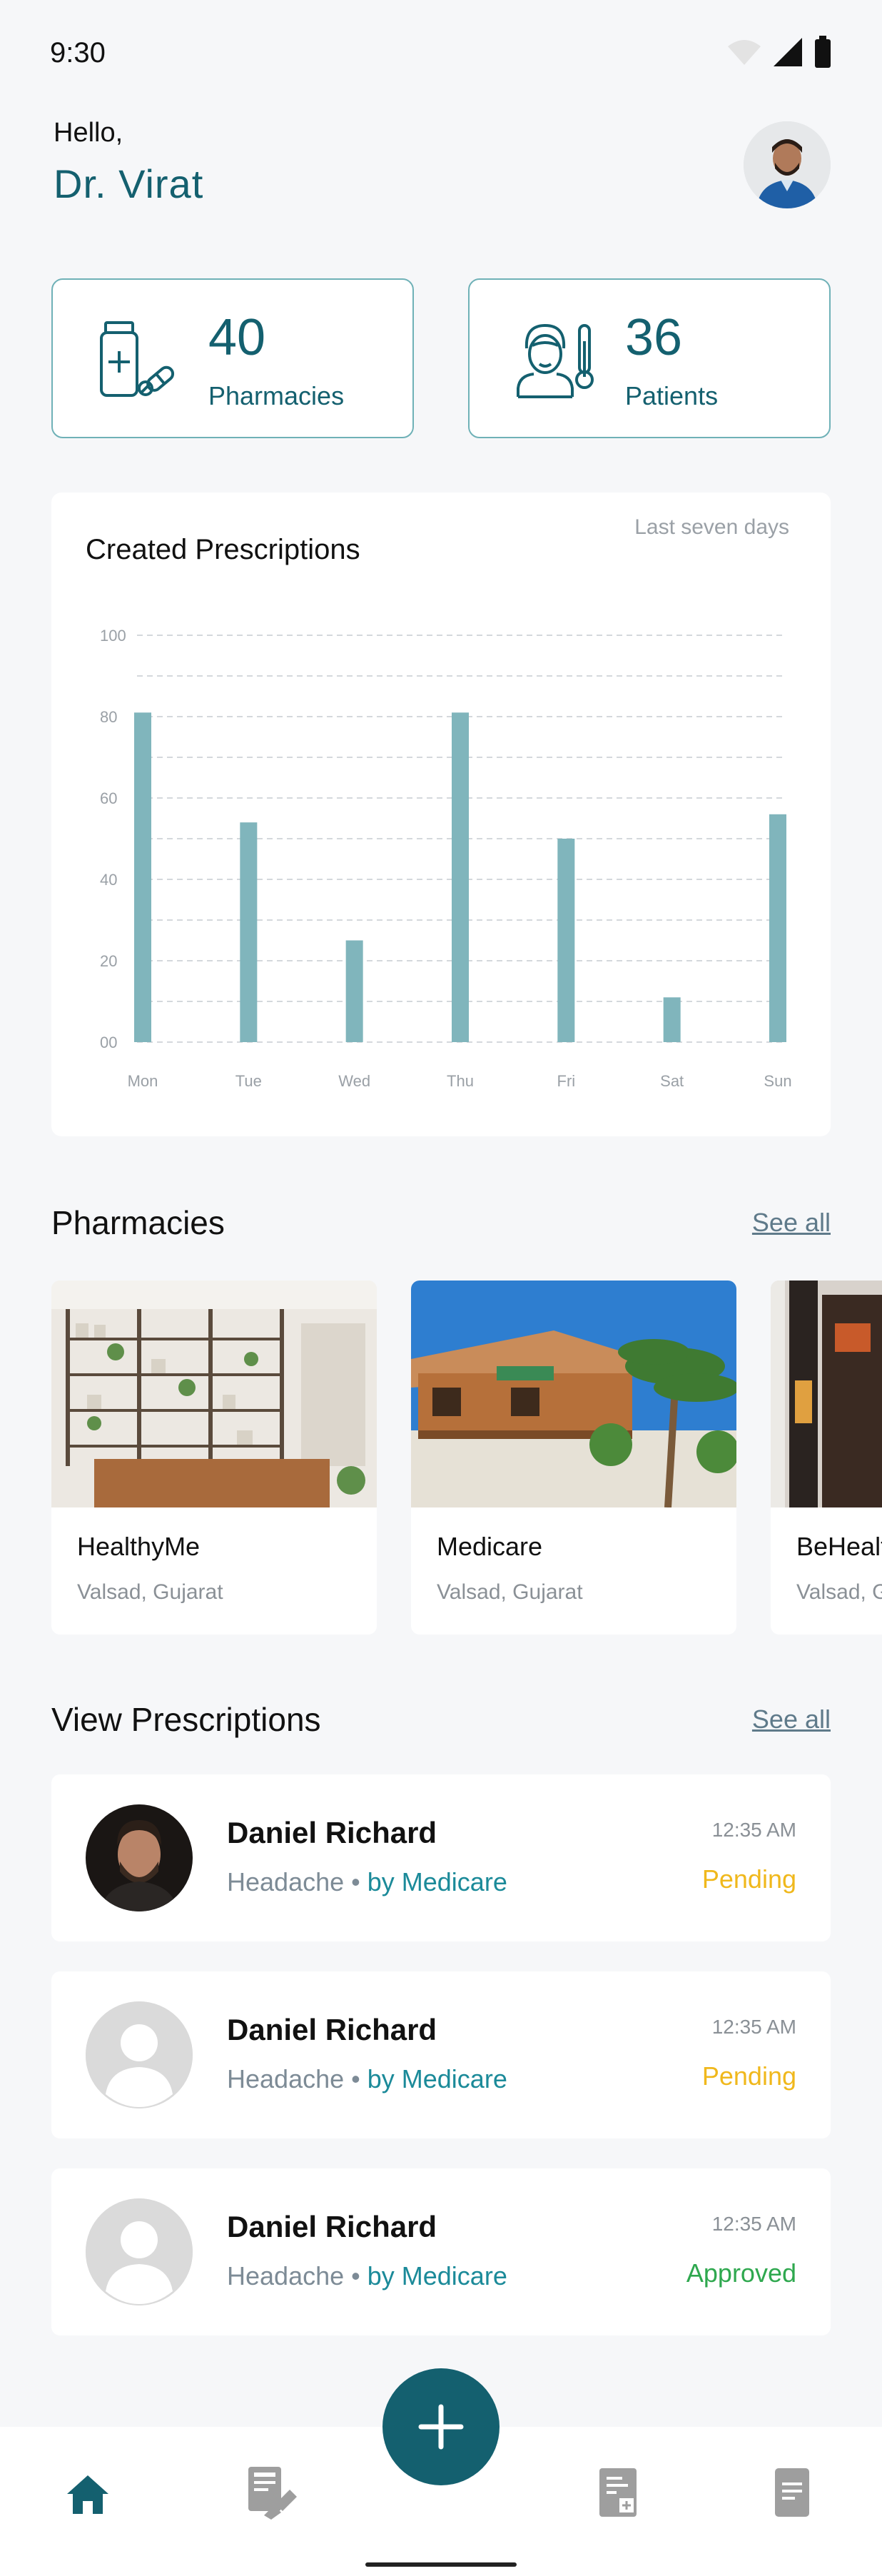 The width and height of the screenshot is (882, 2576). I want to click on signal-icon, so click(788, 52).